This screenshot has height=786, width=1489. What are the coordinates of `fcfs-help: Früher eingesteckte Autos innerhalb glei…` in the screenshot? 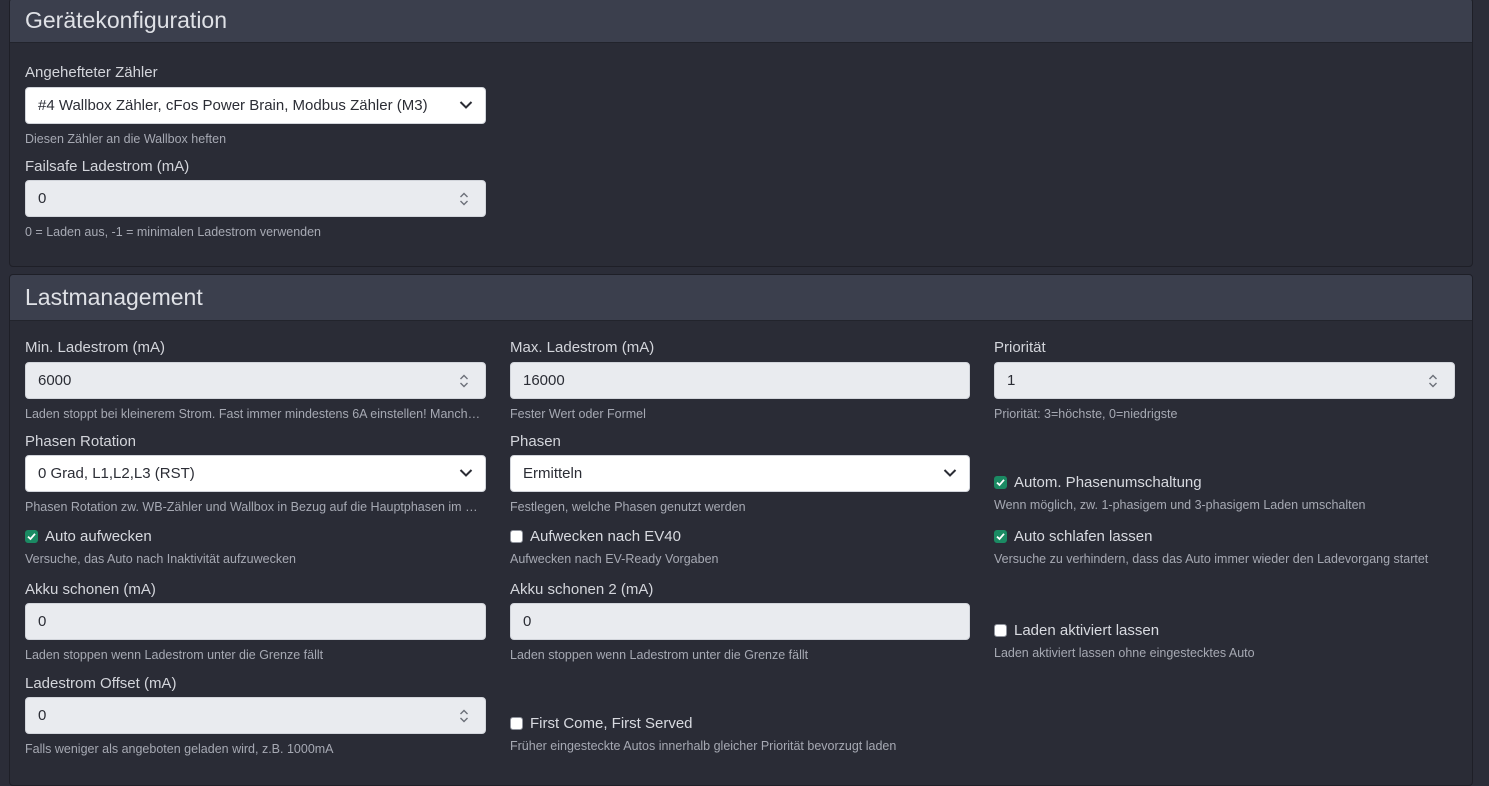 It's located at (703, 746).